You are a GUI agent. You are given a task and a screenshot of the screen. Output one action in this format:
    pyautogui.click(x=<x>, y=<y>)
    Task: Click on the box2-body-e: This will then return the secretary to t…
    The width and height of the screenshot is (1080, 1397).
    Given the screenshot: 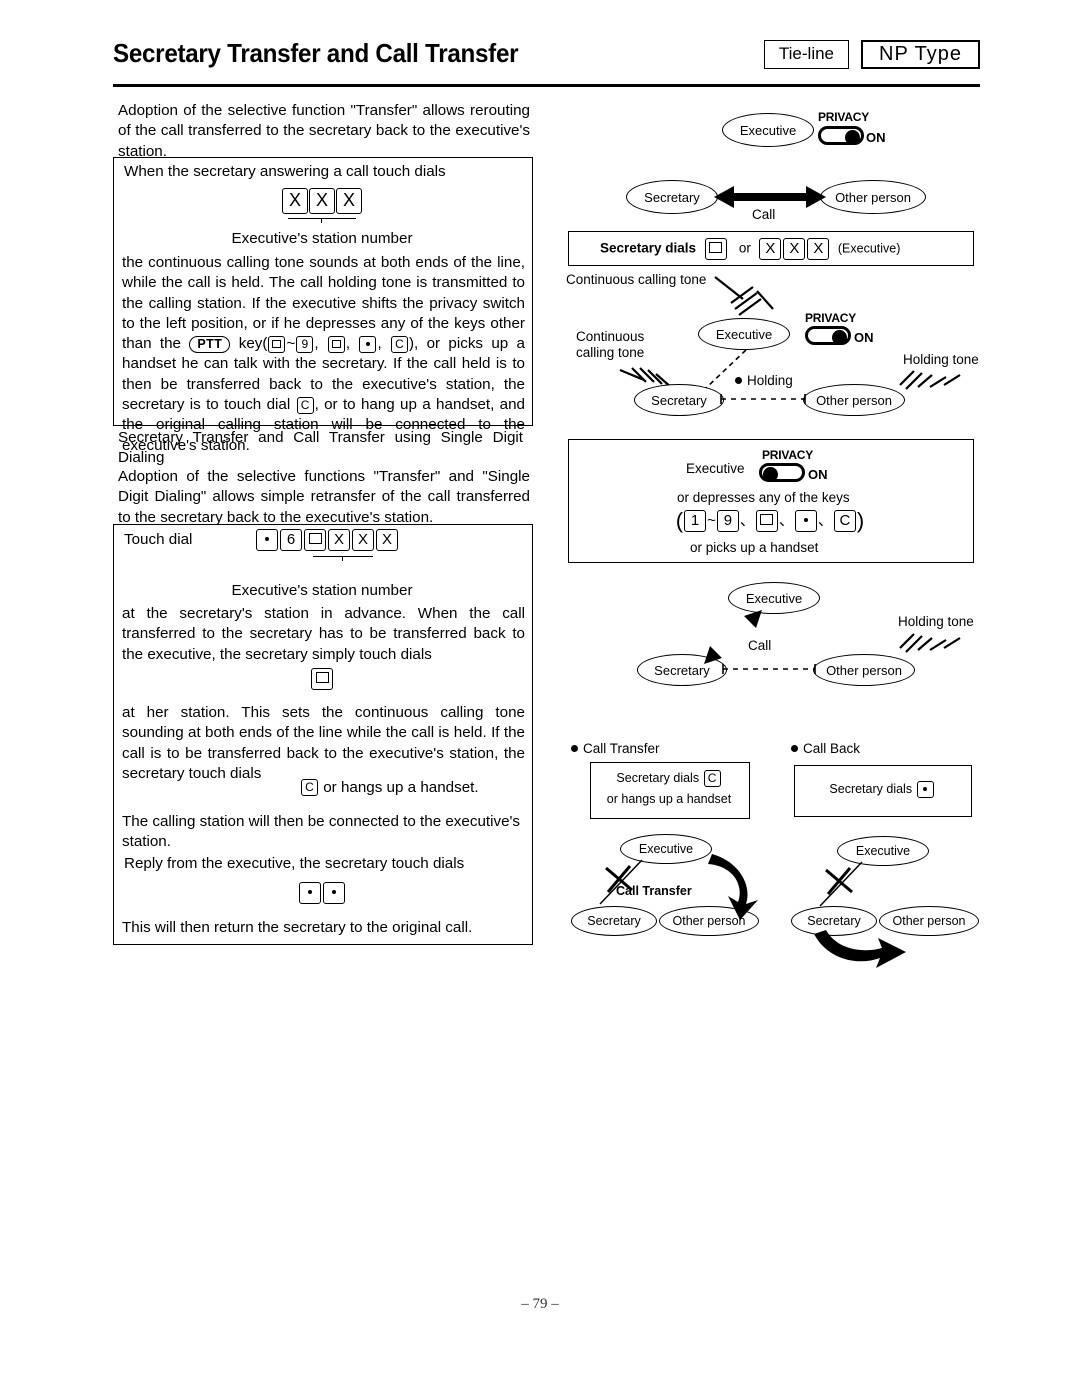 What is the action you would take?
    pyautogui.click(x=297, y=927)
    